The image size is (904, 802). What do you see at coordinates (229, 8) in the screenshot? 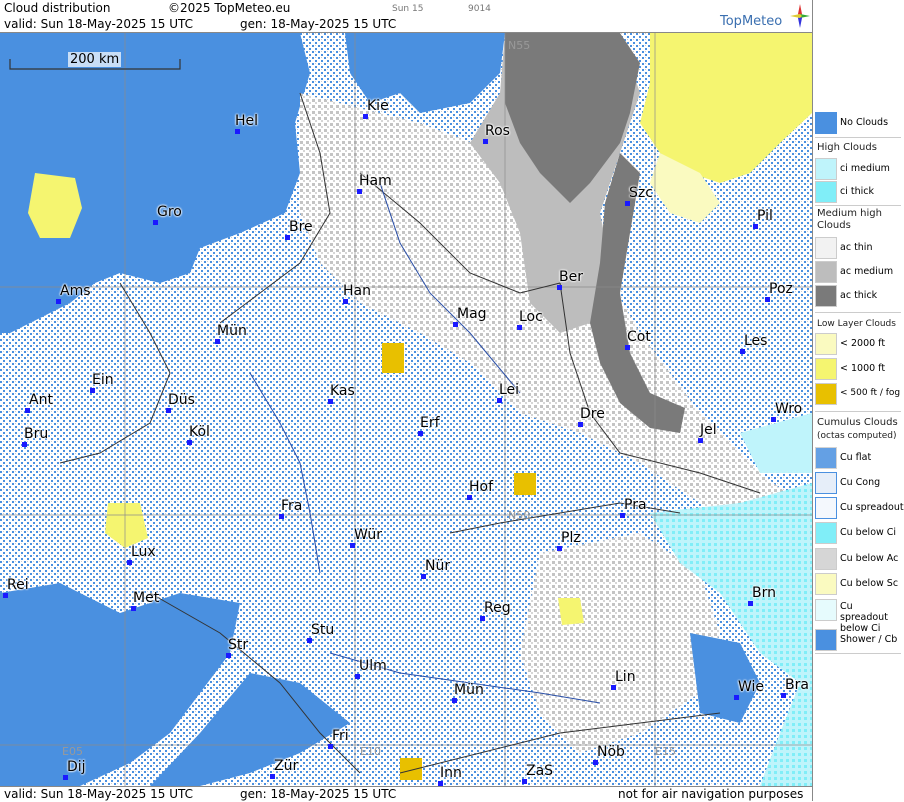
I see `copyright: ©2025 TopMeteo.eu` at bounding box center [229, 8].